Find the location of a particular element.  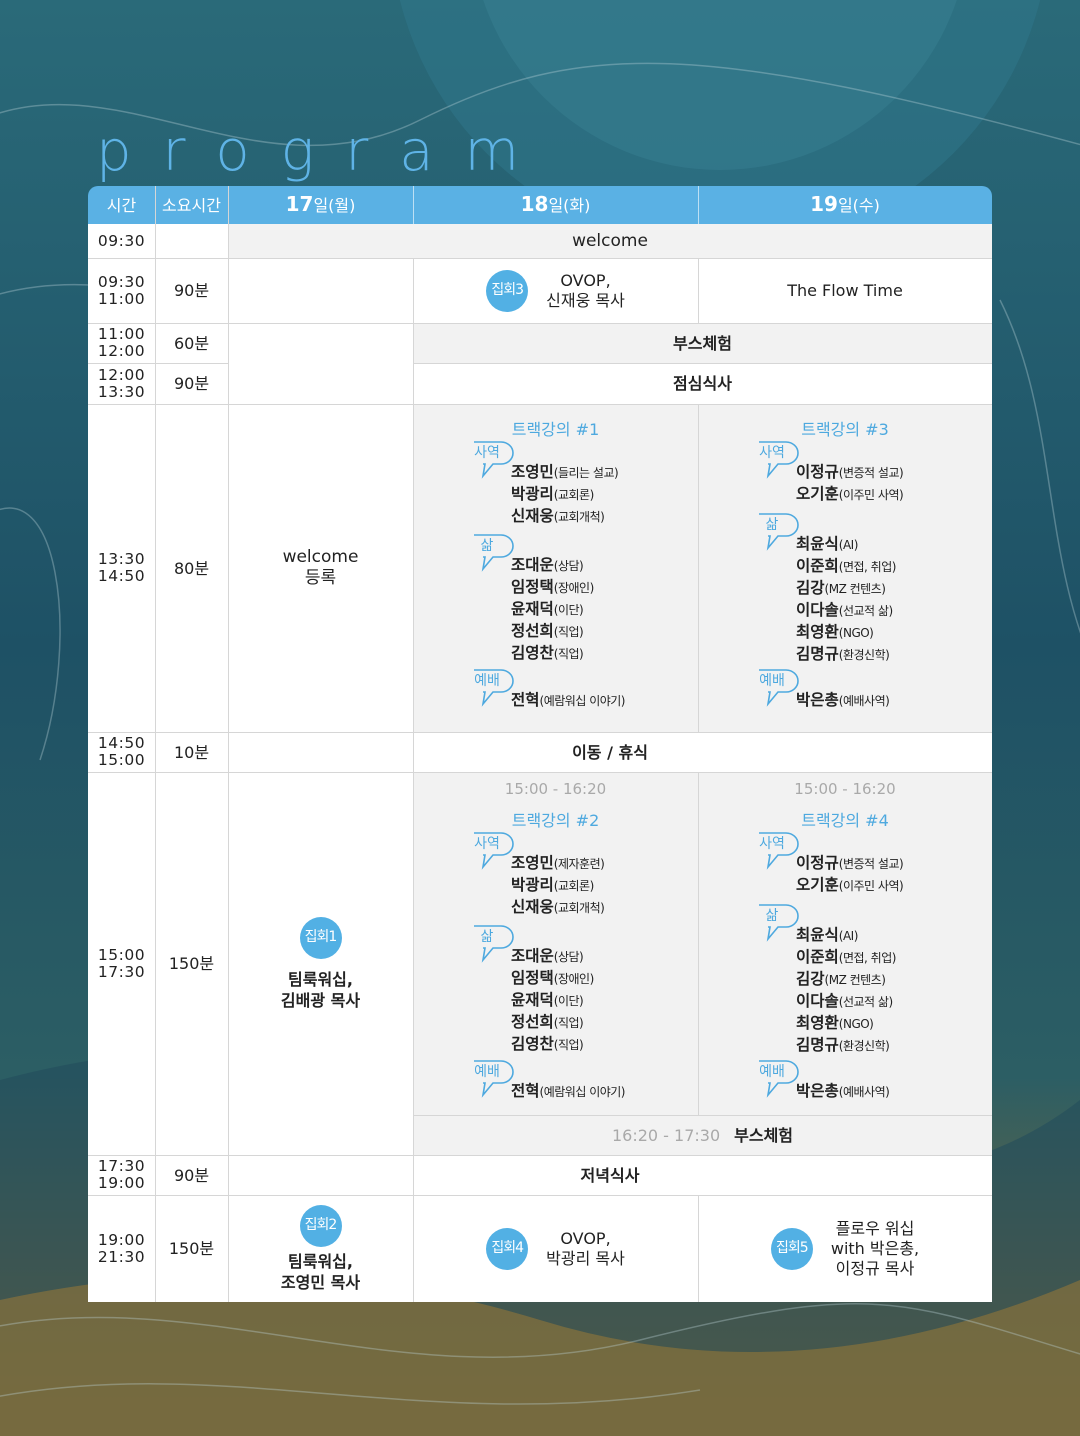

header-day-19: 19일(수) is located at coordinates (845, 205).